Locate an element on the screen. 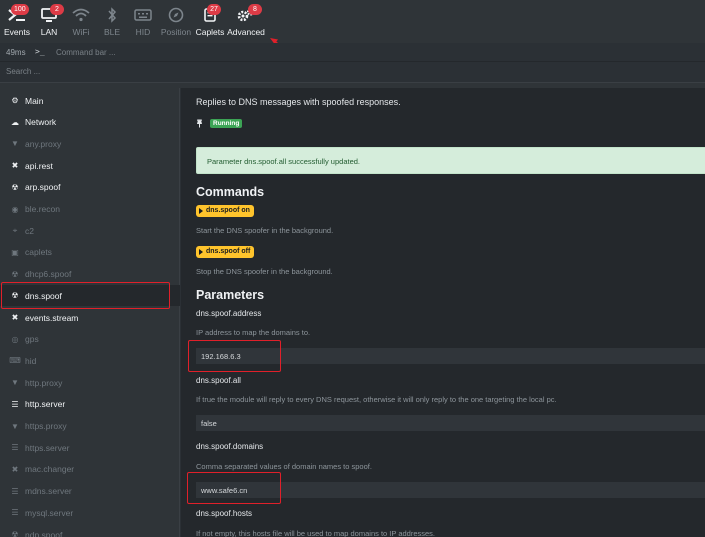  dns-spoof-off-label: dns.spoof off is located at coordinates (228, 251).